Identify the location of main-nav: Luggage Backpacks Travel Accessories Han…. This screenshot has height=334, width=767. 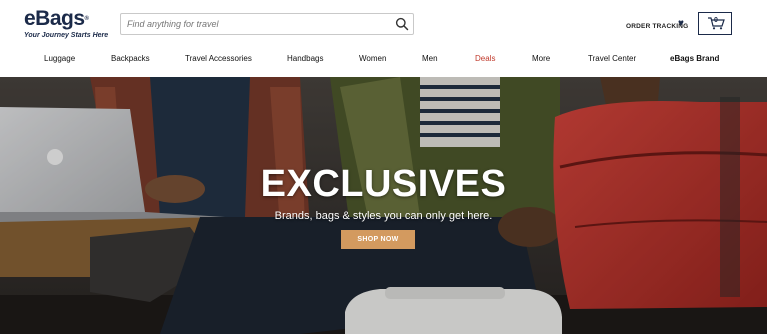
(383, 60).